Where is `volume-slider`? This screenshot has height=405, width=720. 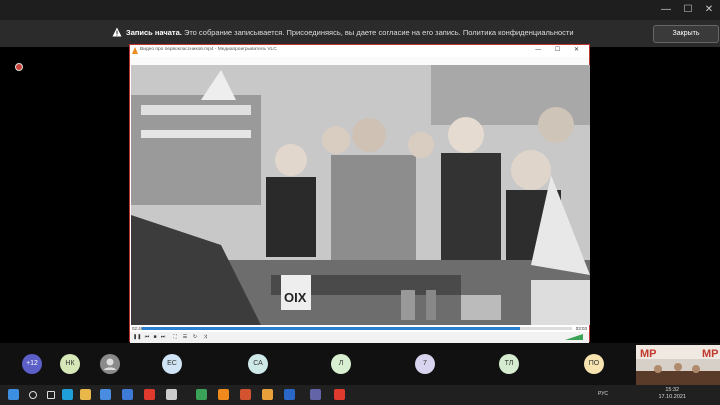 volume-slider is located at coordinates (574, 337).